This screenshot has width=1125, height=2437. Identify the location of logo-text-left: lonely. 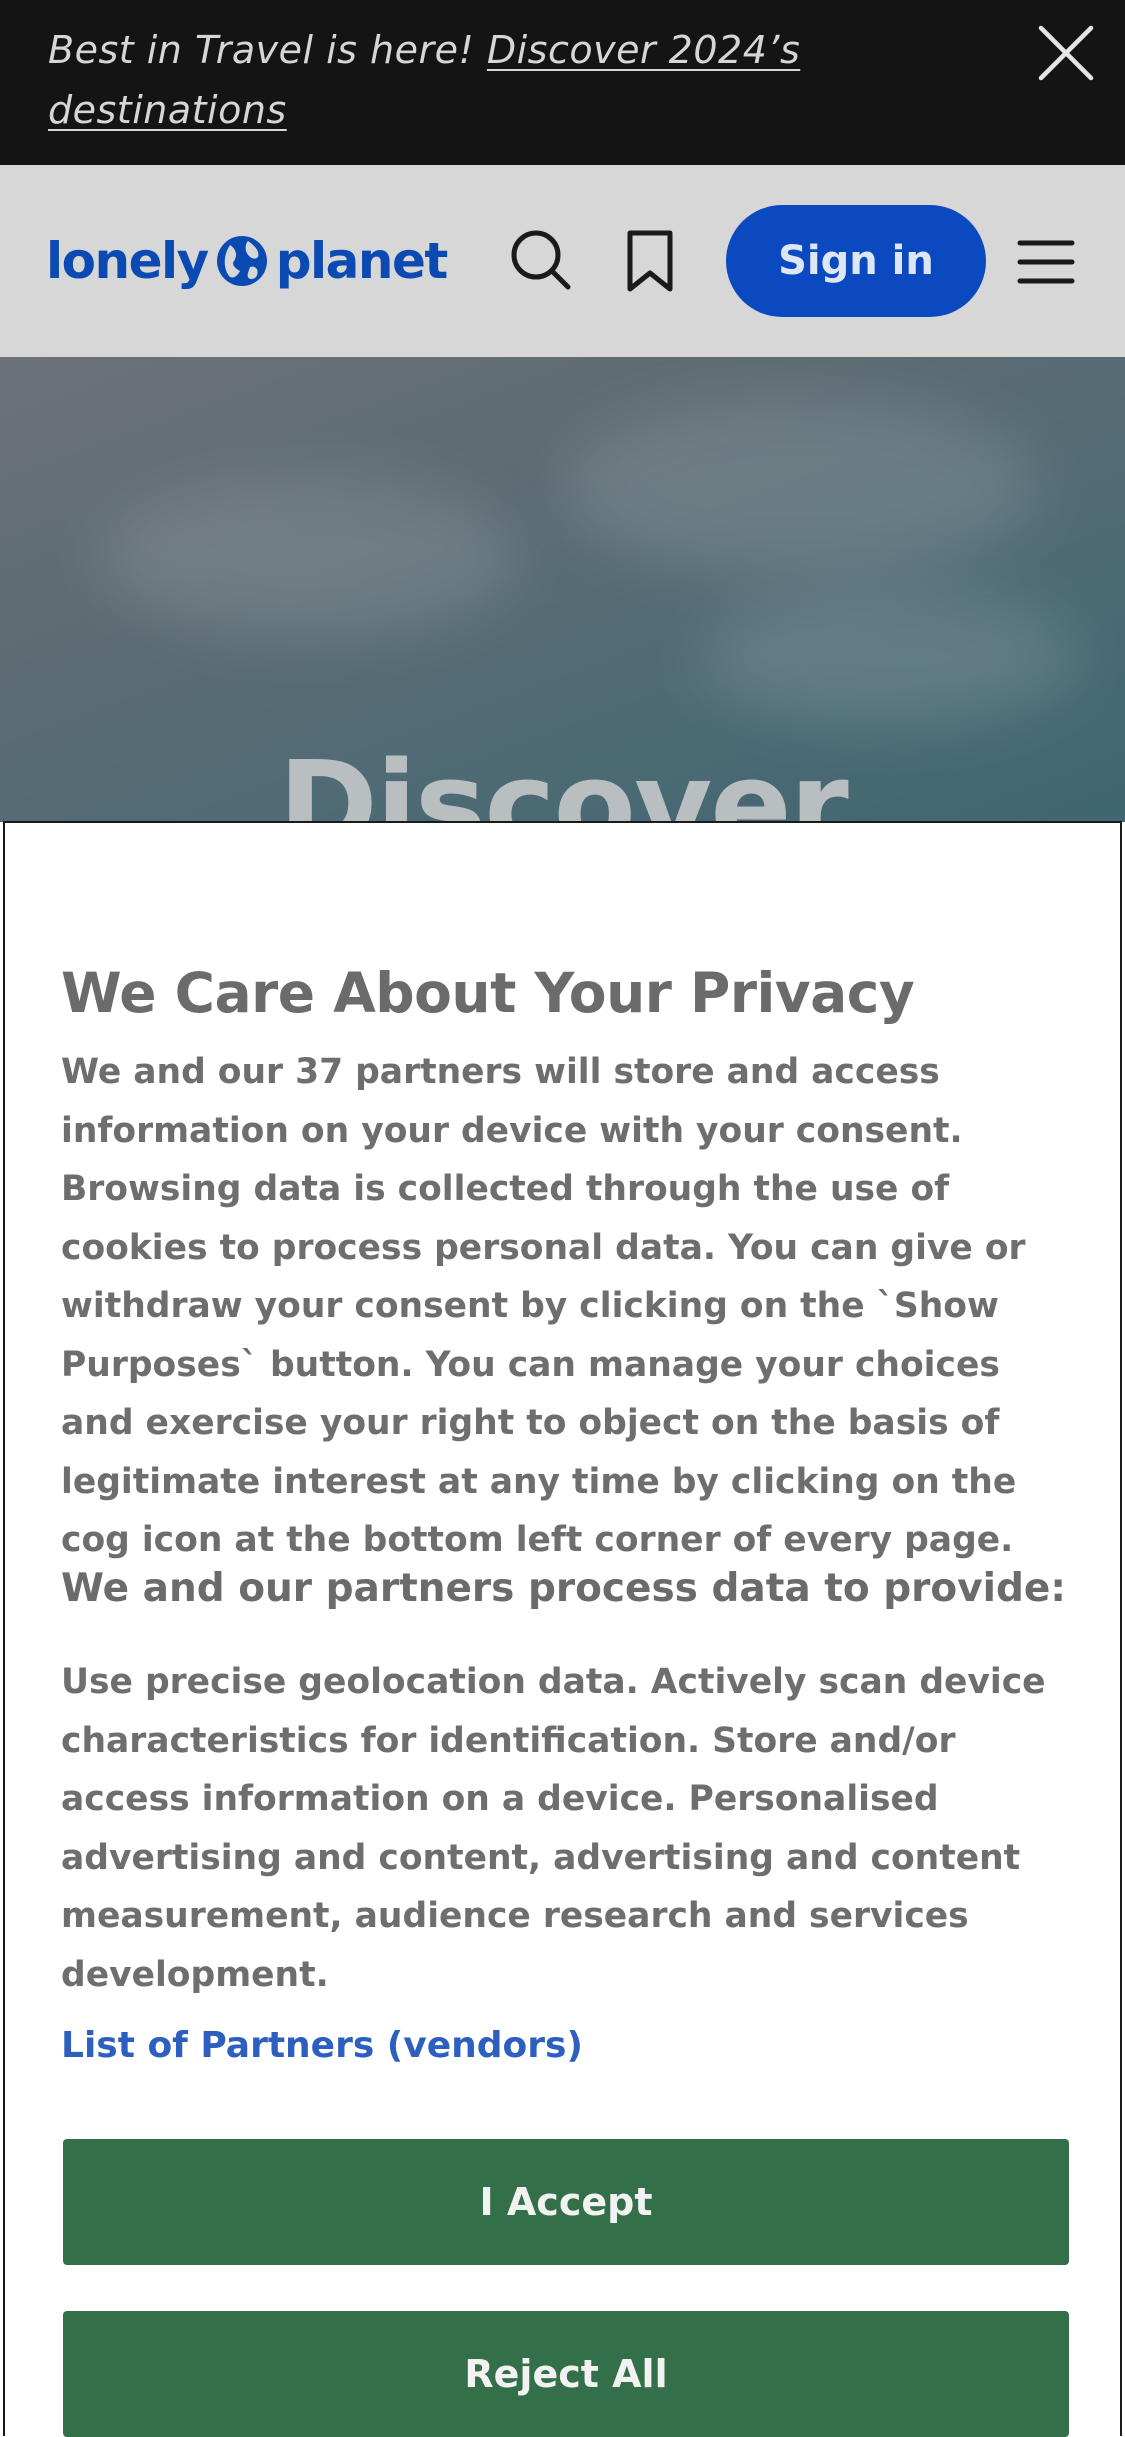
(127, 261).